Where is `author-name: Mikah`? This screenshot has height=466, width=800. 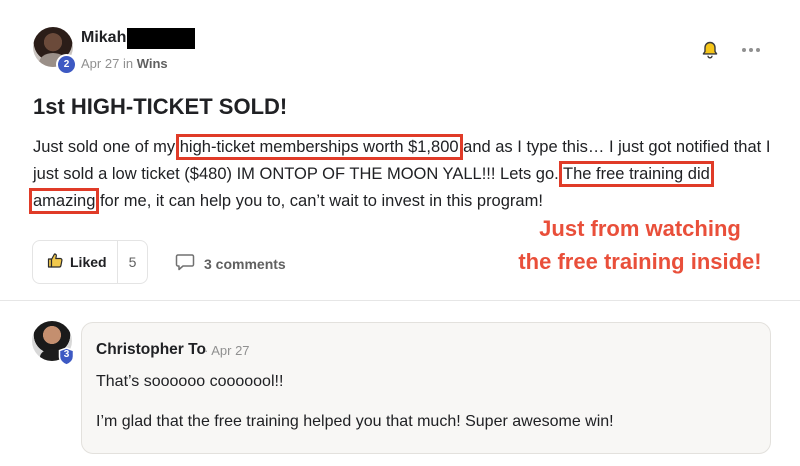 author-name: Mikah is located at coordinates (103, 38).